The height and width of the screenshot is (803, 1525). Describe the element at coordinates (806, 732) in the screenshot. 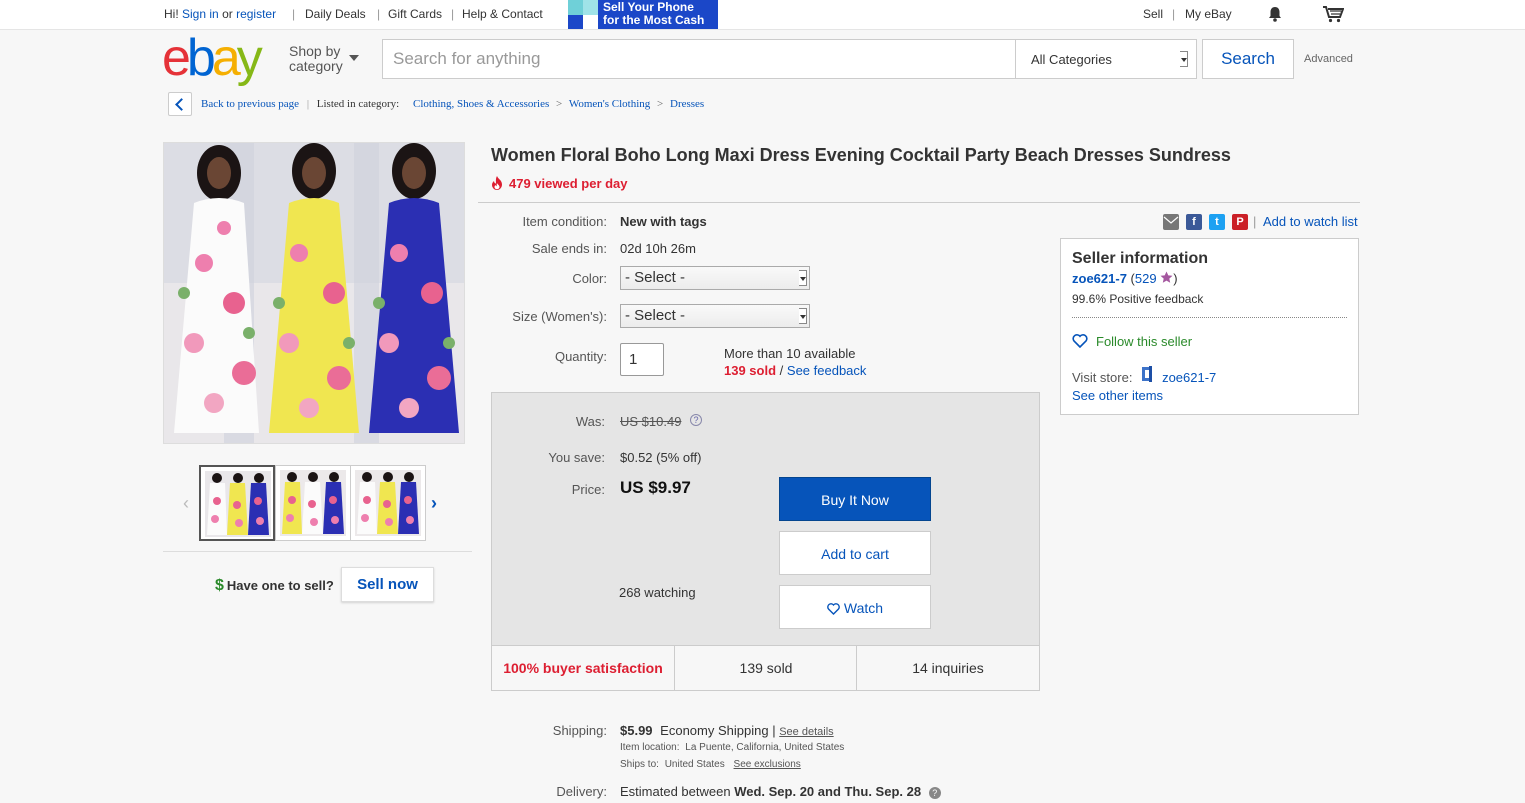

I see `see-details-link: See details` at that location.